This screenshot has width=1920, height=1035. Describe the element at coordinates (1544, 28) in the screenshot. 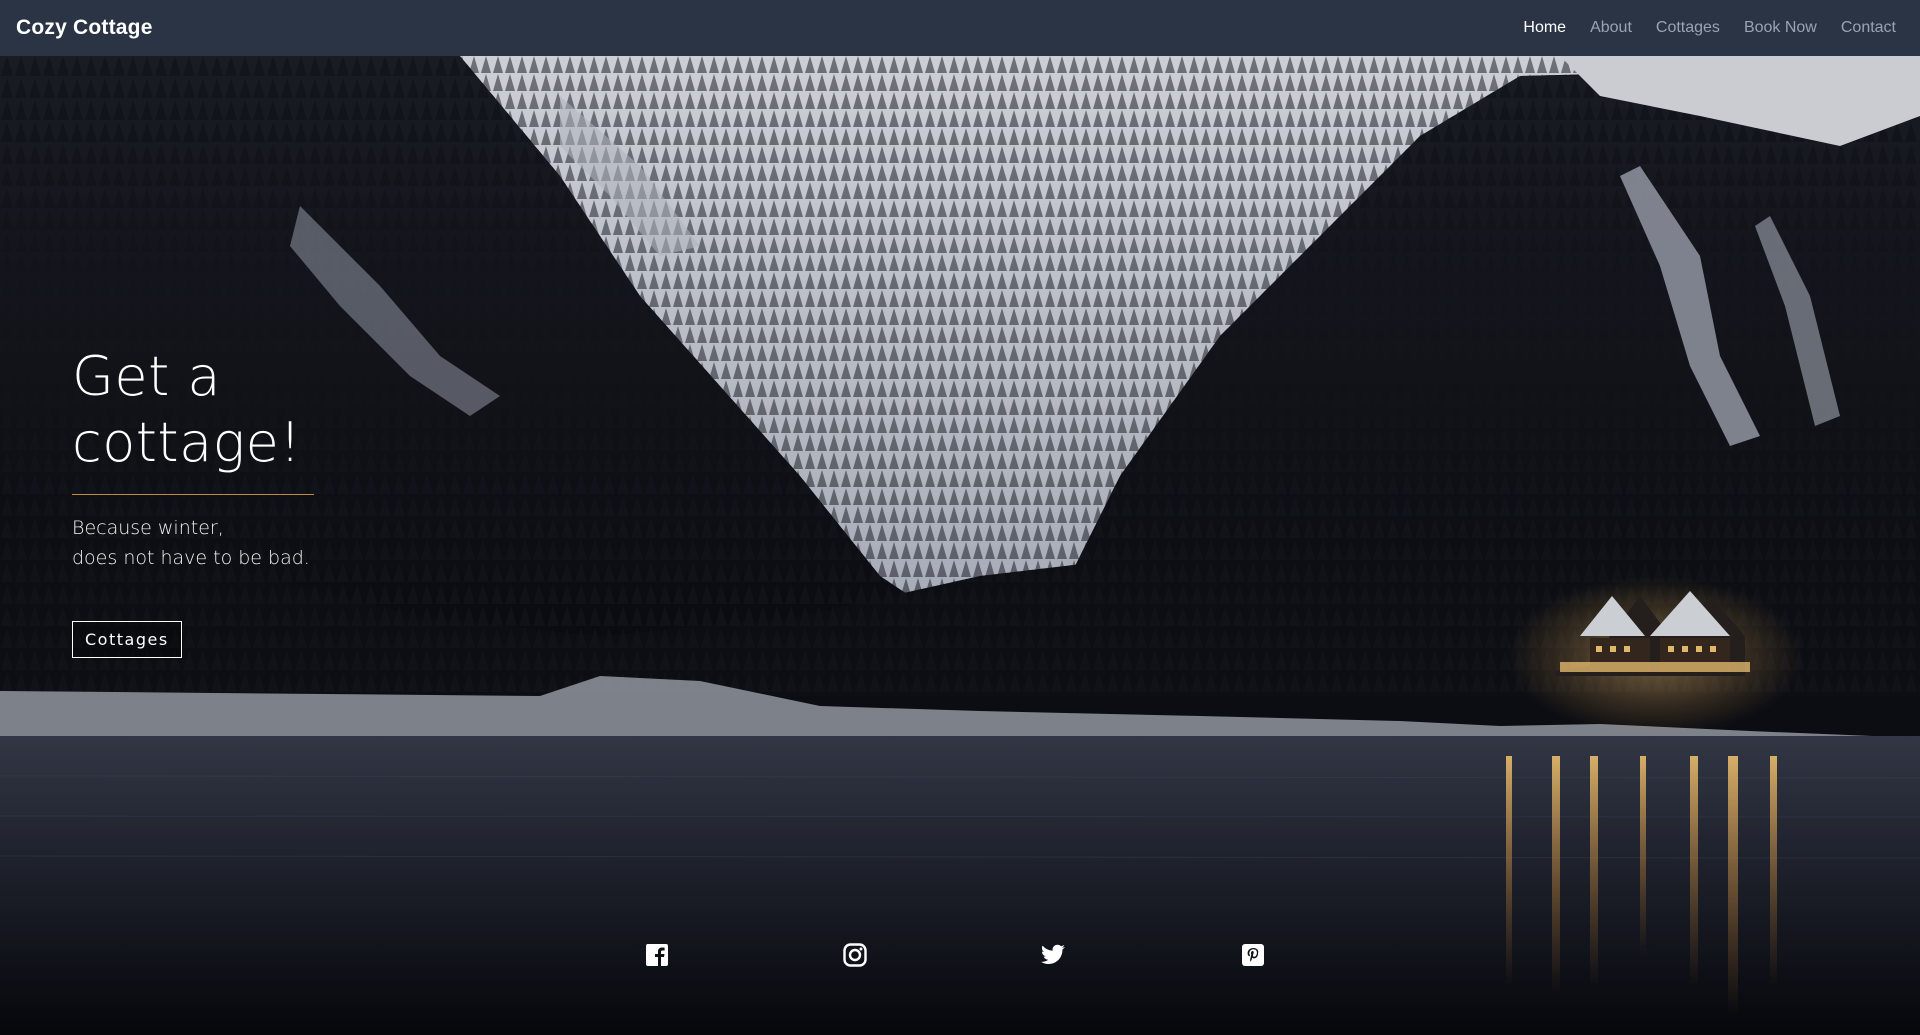

I see `nav-link-home: Home` at that location.